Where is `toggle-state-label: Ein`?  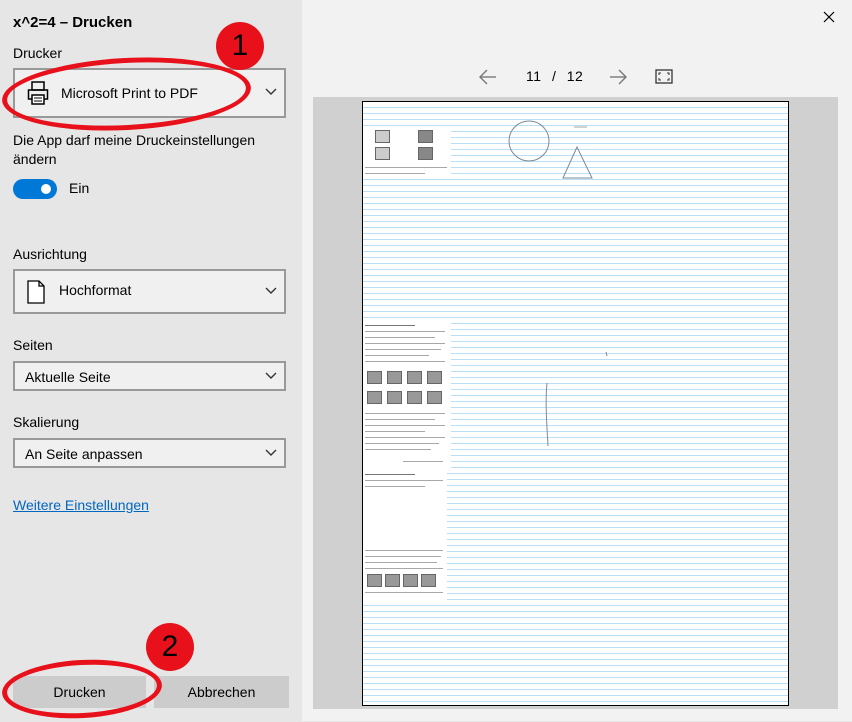 toggle-state-label: Ein is located at coordinates (79, 188).